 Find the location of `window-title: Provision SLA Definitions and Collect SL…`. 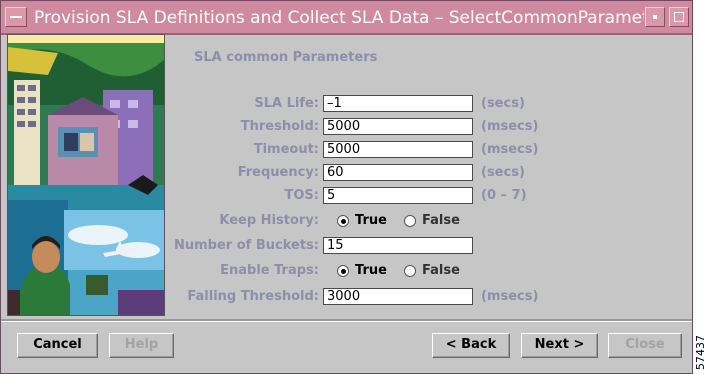

window-title: Provision SLA Definitions and Collect SL… is located at coordinates (339, 18).